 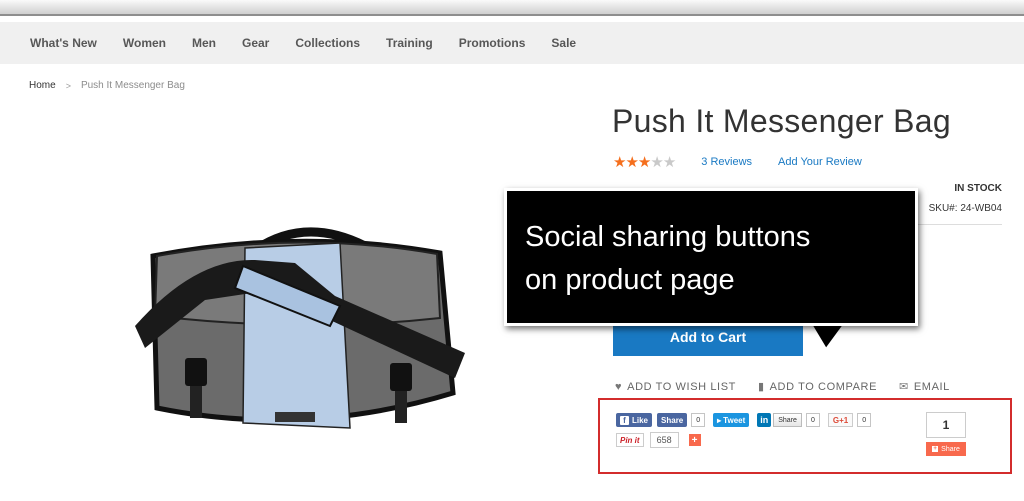 What do you see at coordinates (840, 420) in the screenshot?
I see `google-plus-button: G+1` at bounding box center [840, 420].